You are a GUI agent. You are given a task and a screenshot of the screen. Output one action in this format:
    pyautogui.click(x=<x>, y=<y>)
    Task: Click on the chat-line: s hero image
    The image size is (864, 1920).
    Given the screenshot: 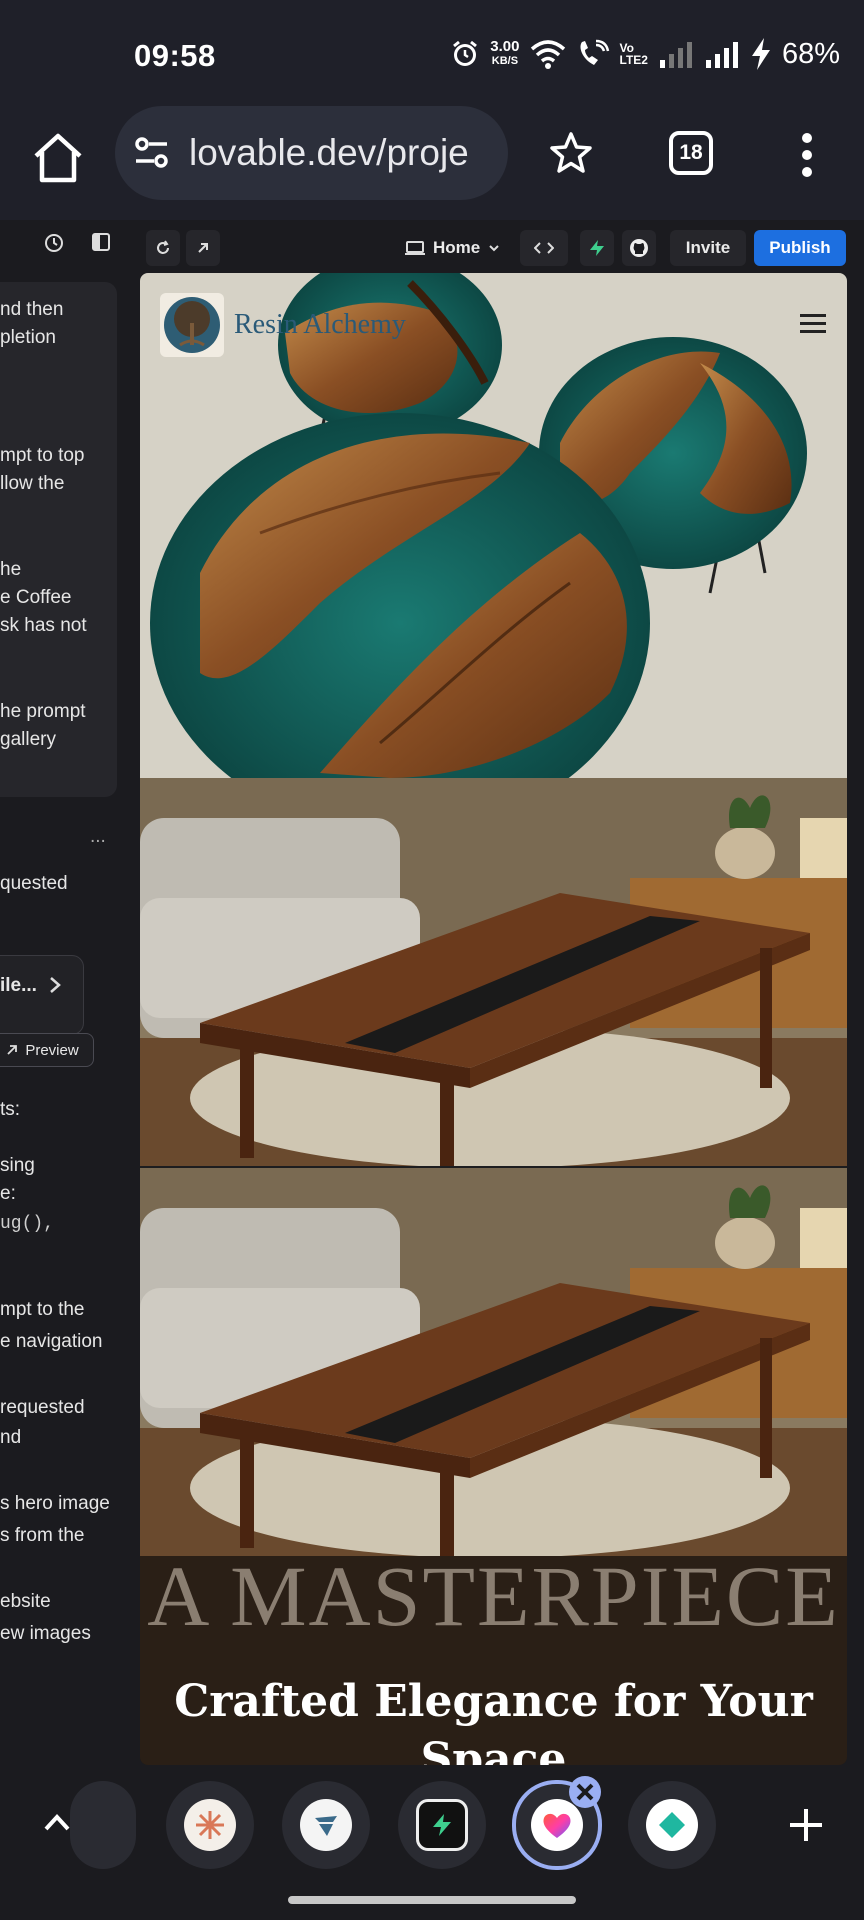 What is the action you would take?
    pyautogui.click(x=55, y=1503)
    